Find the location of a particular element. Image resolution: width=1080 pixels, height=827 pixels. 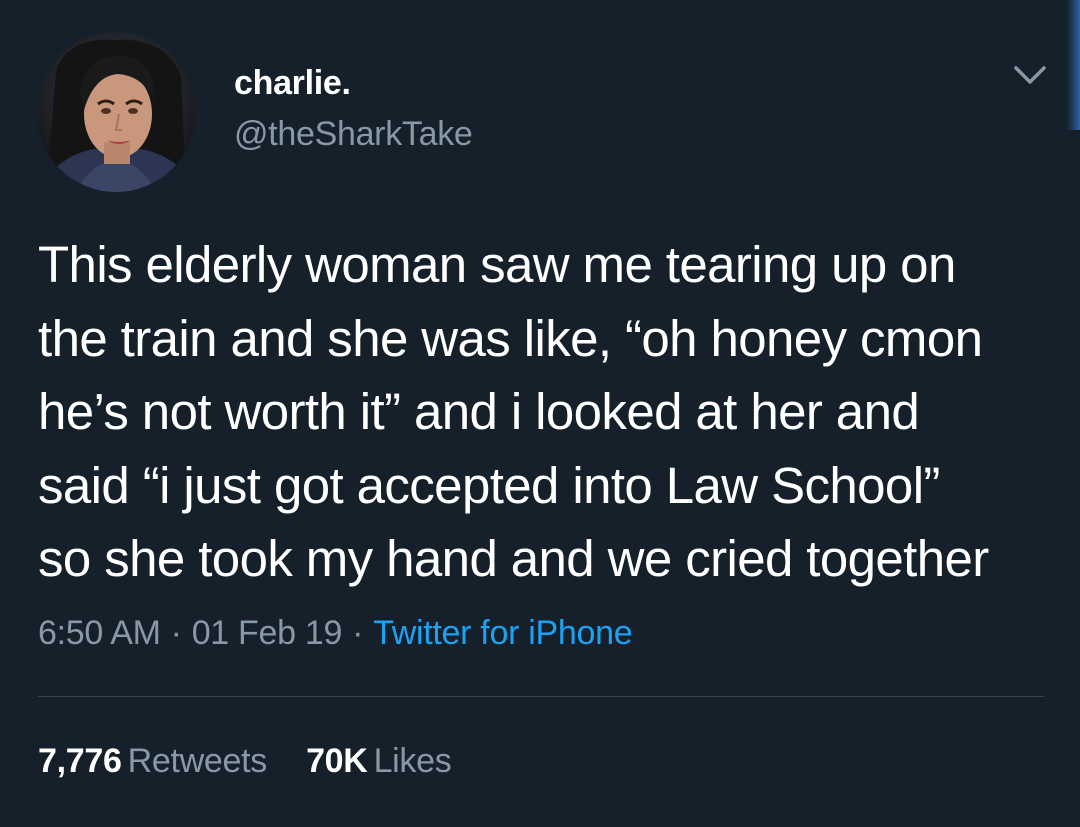

user-handle: @theSharkTake is located at coordinates (353, 134).